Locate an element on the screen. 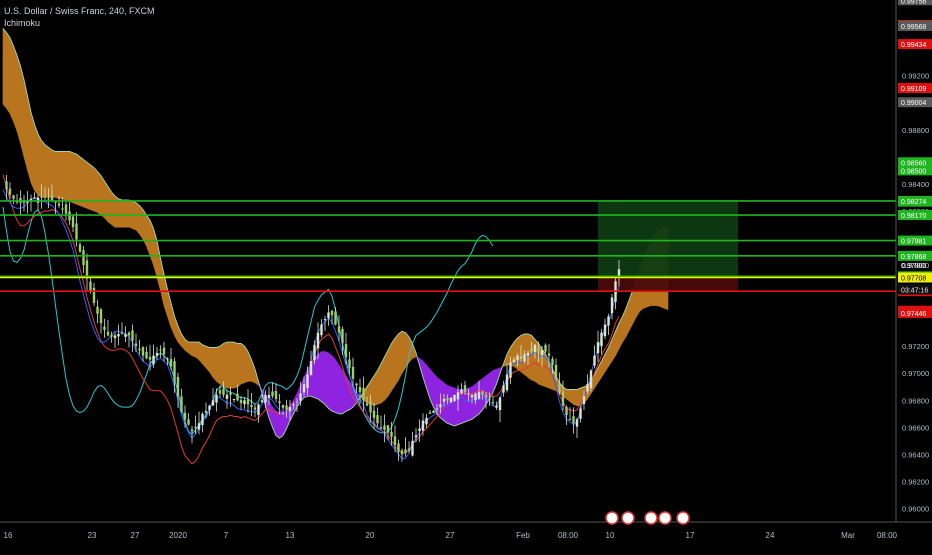  x-tick-label: 16 is located at coordinates (8, 535).